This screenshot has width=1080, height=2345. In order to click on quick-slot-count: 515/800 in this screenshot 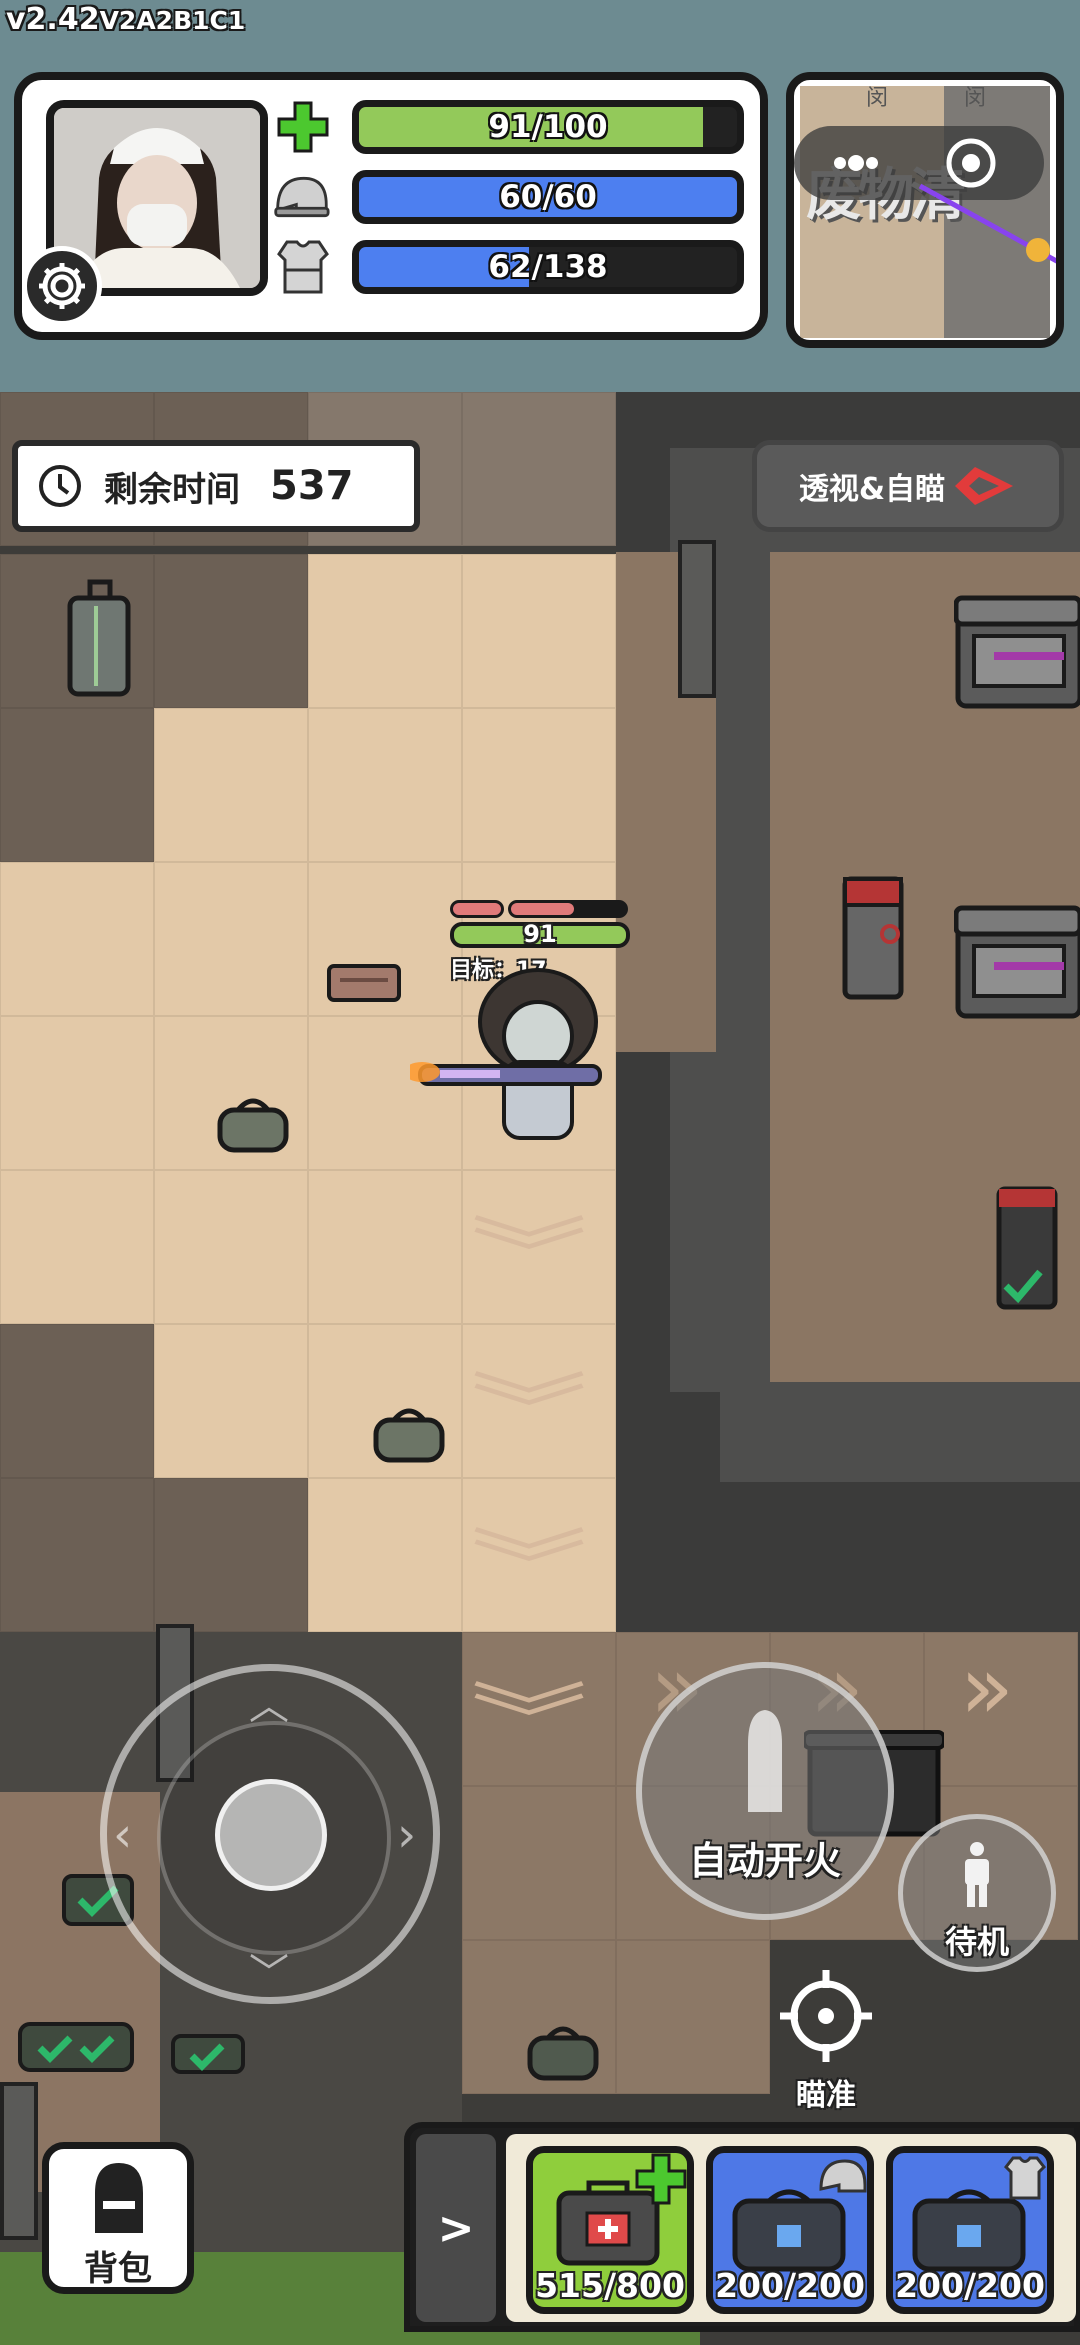, I will do `click(610, 2285)`.